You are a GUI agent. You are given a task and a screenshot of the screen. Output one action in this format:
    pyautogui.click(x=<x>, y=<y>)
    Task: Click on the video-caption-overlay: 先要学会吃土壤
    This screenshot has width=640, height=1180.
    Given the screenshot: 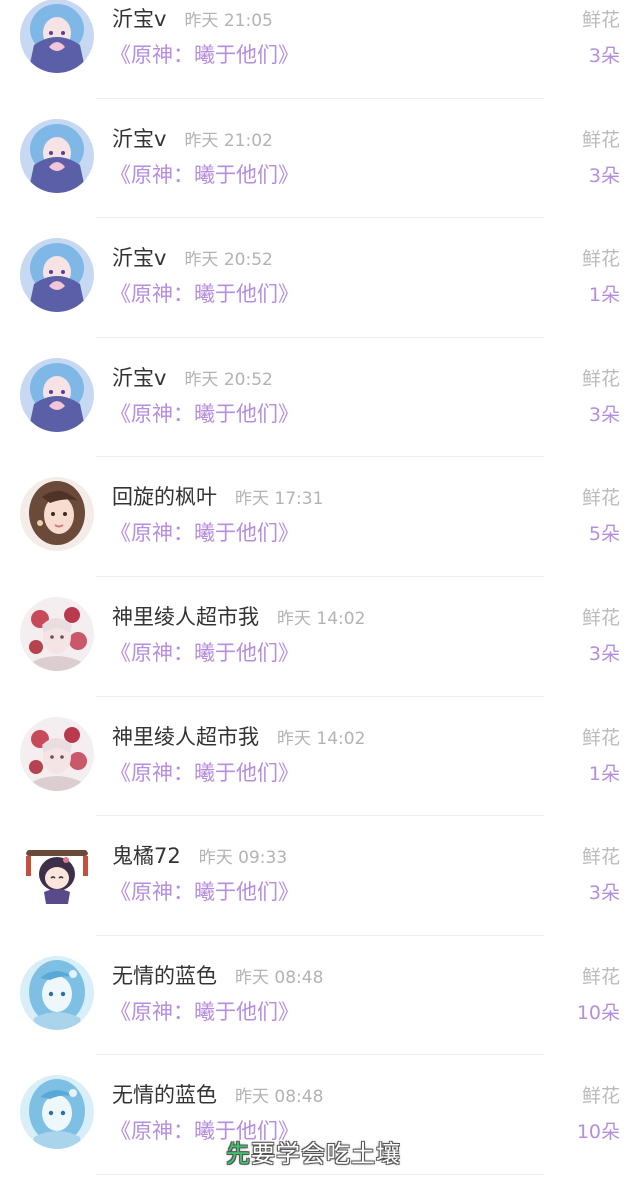 What is the action you would take?
    pyautogui.click(x=313, y=1151)
    